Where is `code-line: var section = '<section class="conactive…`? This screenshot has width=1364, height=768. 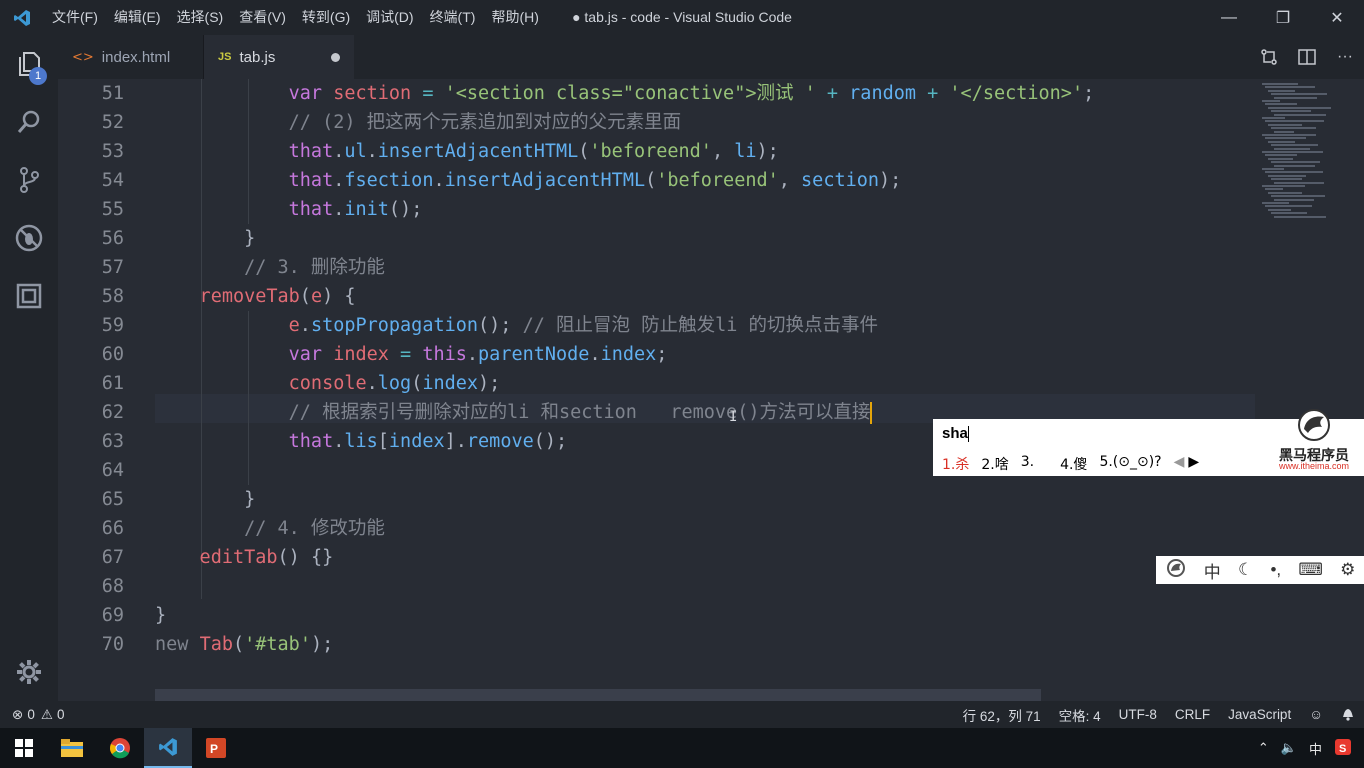
code-line: var section = '<section class="conactive… is located at coordinates (625, 93).